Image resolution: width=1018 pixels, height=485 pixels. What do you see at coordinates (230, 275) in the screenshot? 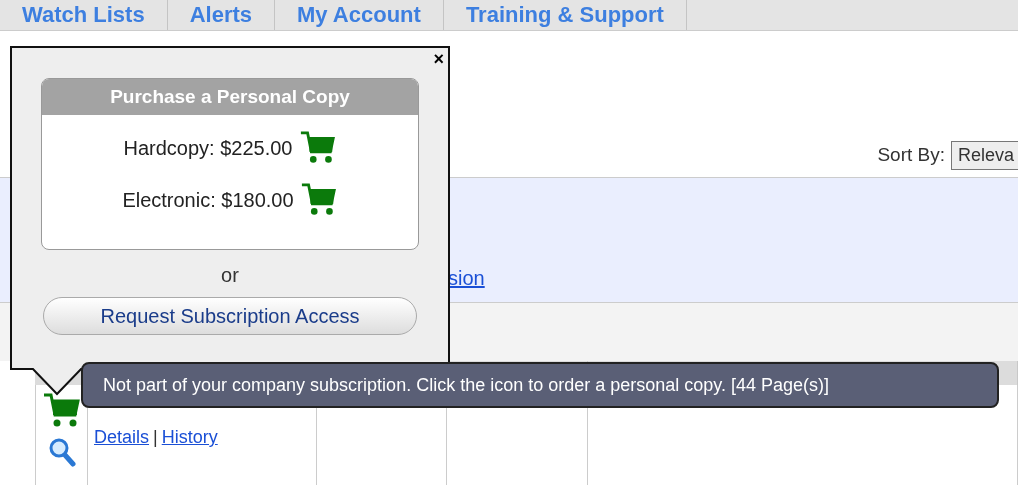
I see `or-label: or` at bounding box center [230, 275].